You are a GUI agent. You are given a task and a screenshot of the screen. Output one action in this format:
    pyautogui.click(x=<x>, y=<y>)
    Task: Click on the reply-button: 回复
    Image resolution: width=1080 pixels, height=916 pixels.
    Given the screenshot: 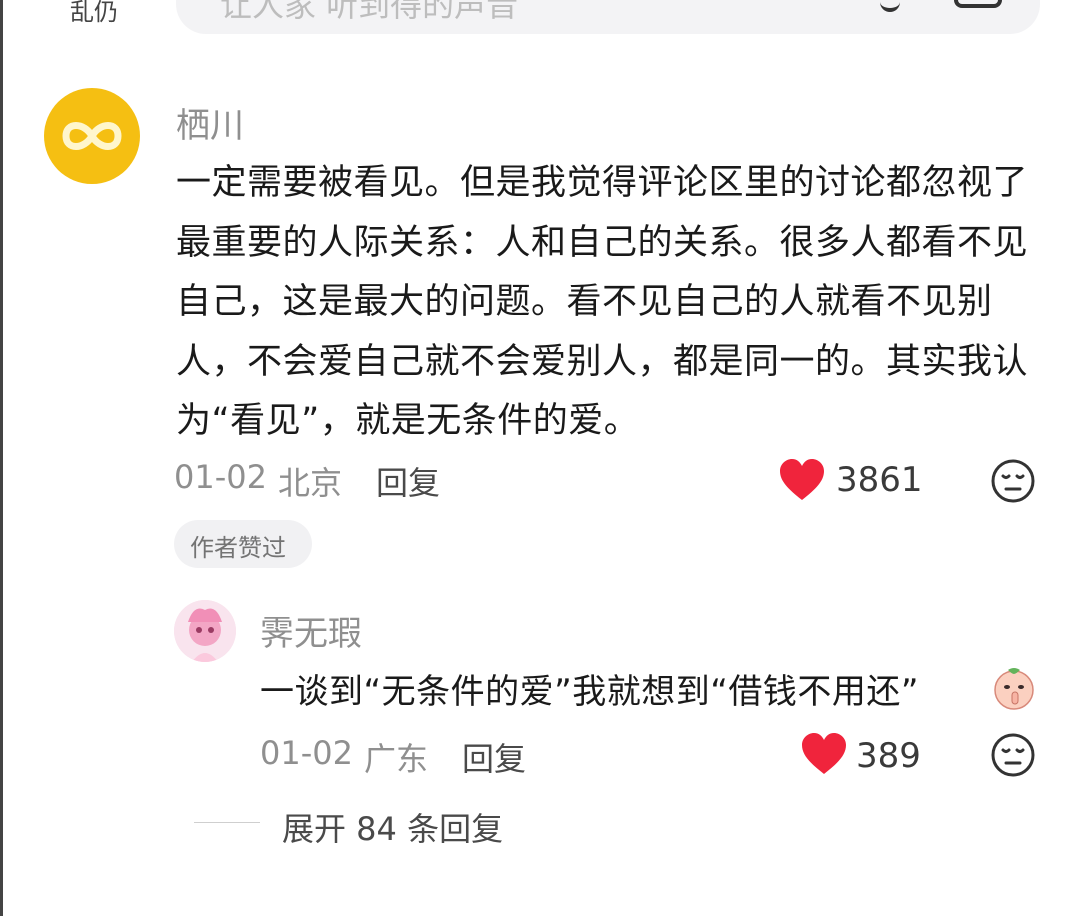 What is the action you would take?
    pyautogui.click(x=408, y=481)
    